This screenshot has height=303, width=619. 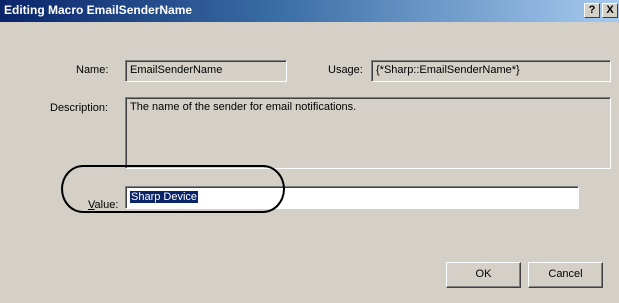 What do you see at coordinates (352, 197) in the screenshot?
I see `value-input: Sharp Device` at bounding box center [352, 197].